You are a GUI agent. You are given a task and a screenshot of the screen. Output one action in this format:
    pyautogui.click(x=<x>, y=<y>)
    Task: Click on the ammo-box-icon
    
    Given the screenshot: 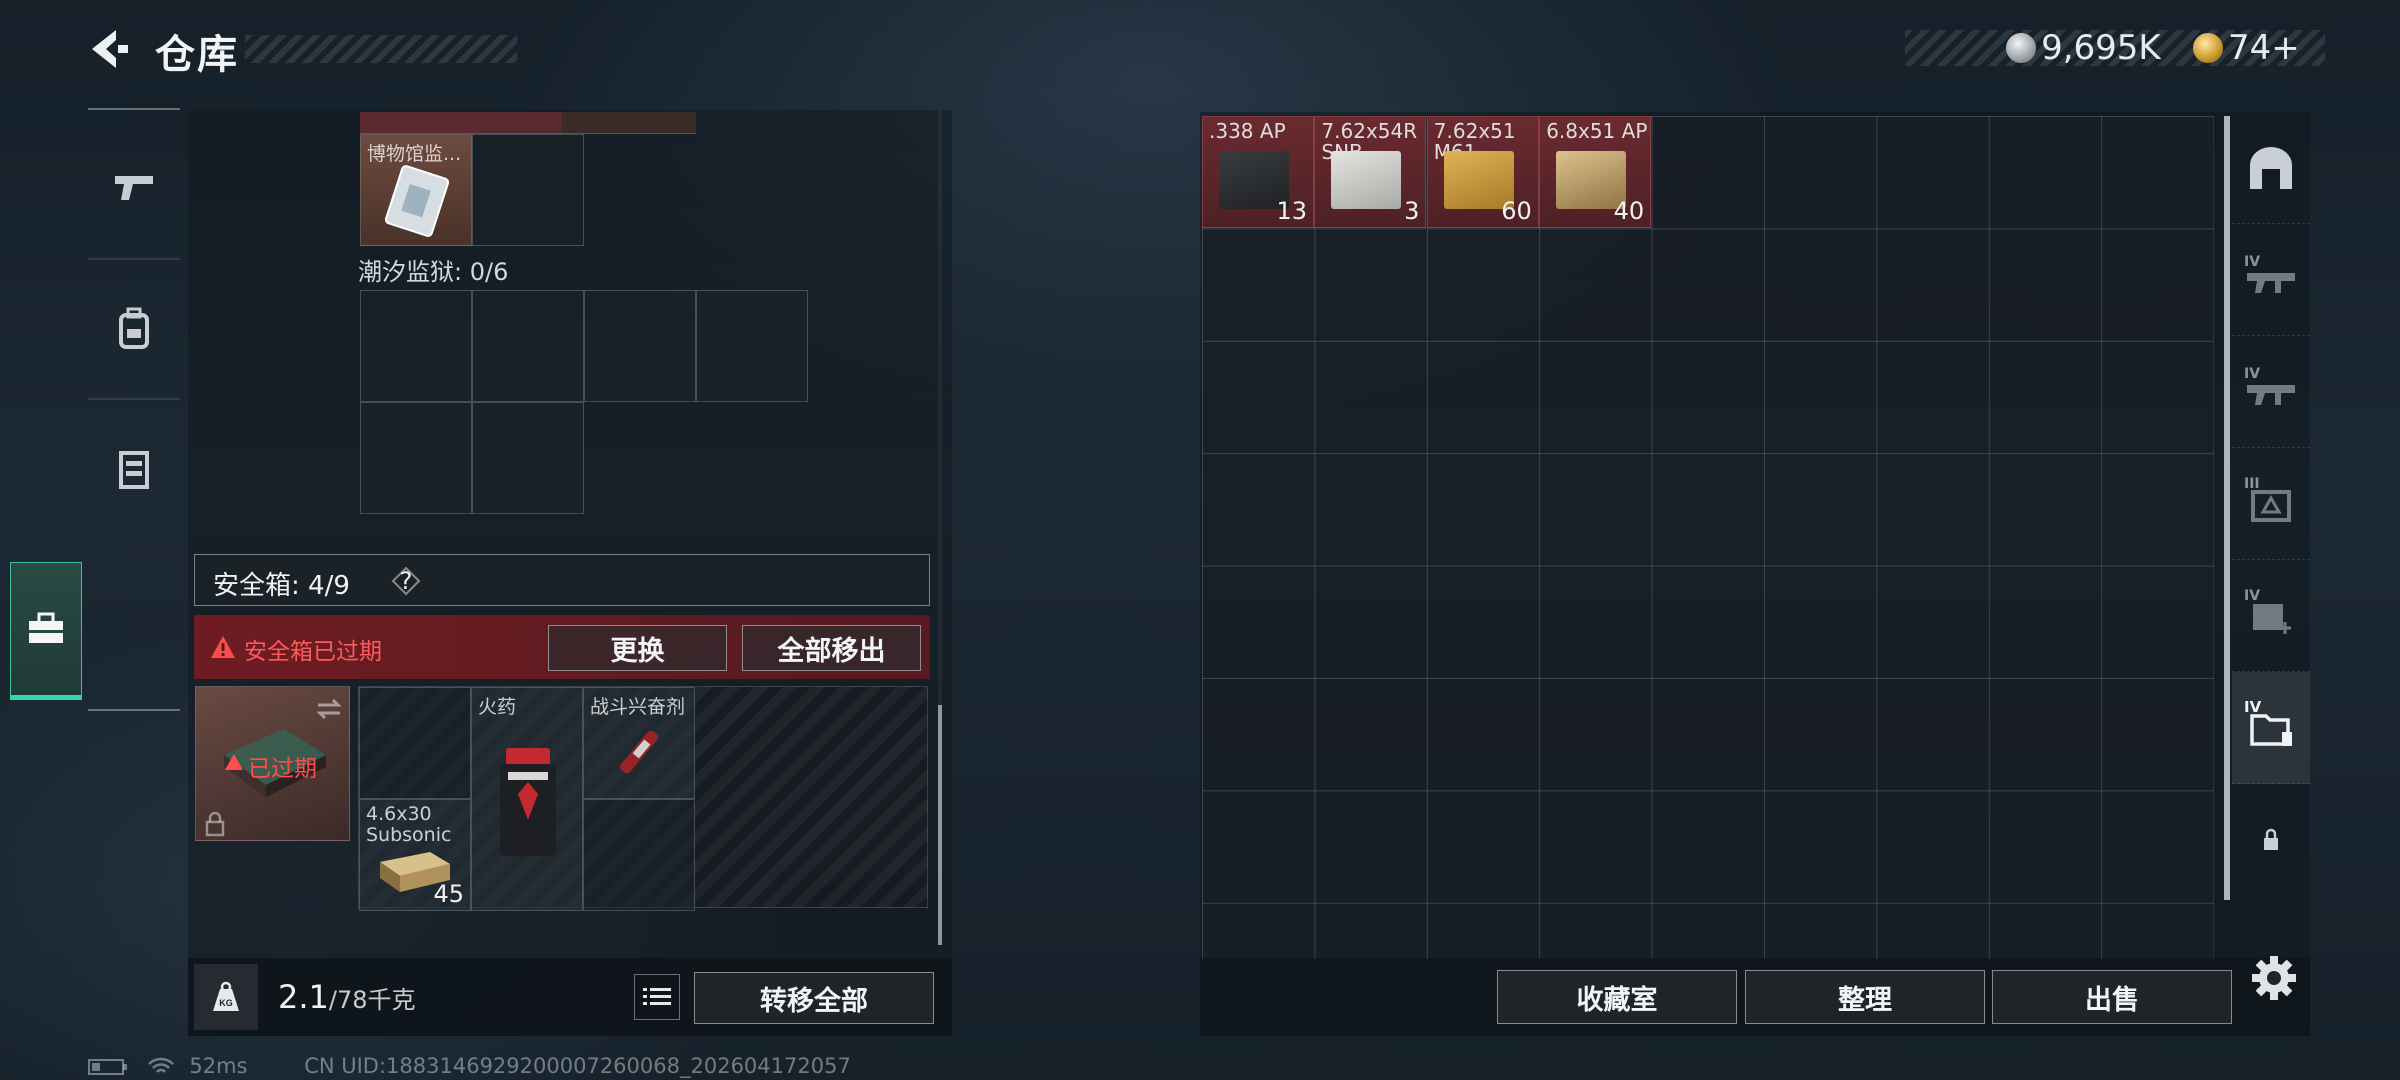 What is the action you would take?
    pyautogui.click(x=1366, y=180)
    